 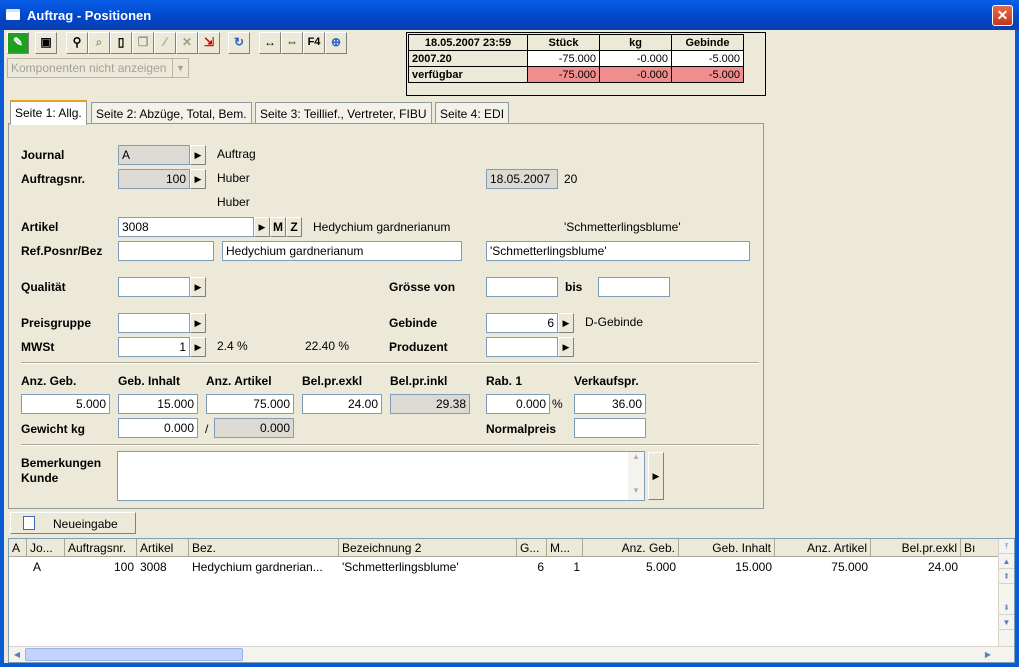 What do you see at coordinates (566, 347) in the screenshot?
I see `produzent-lookup-button: ▶` at bounding box center [566, 347].